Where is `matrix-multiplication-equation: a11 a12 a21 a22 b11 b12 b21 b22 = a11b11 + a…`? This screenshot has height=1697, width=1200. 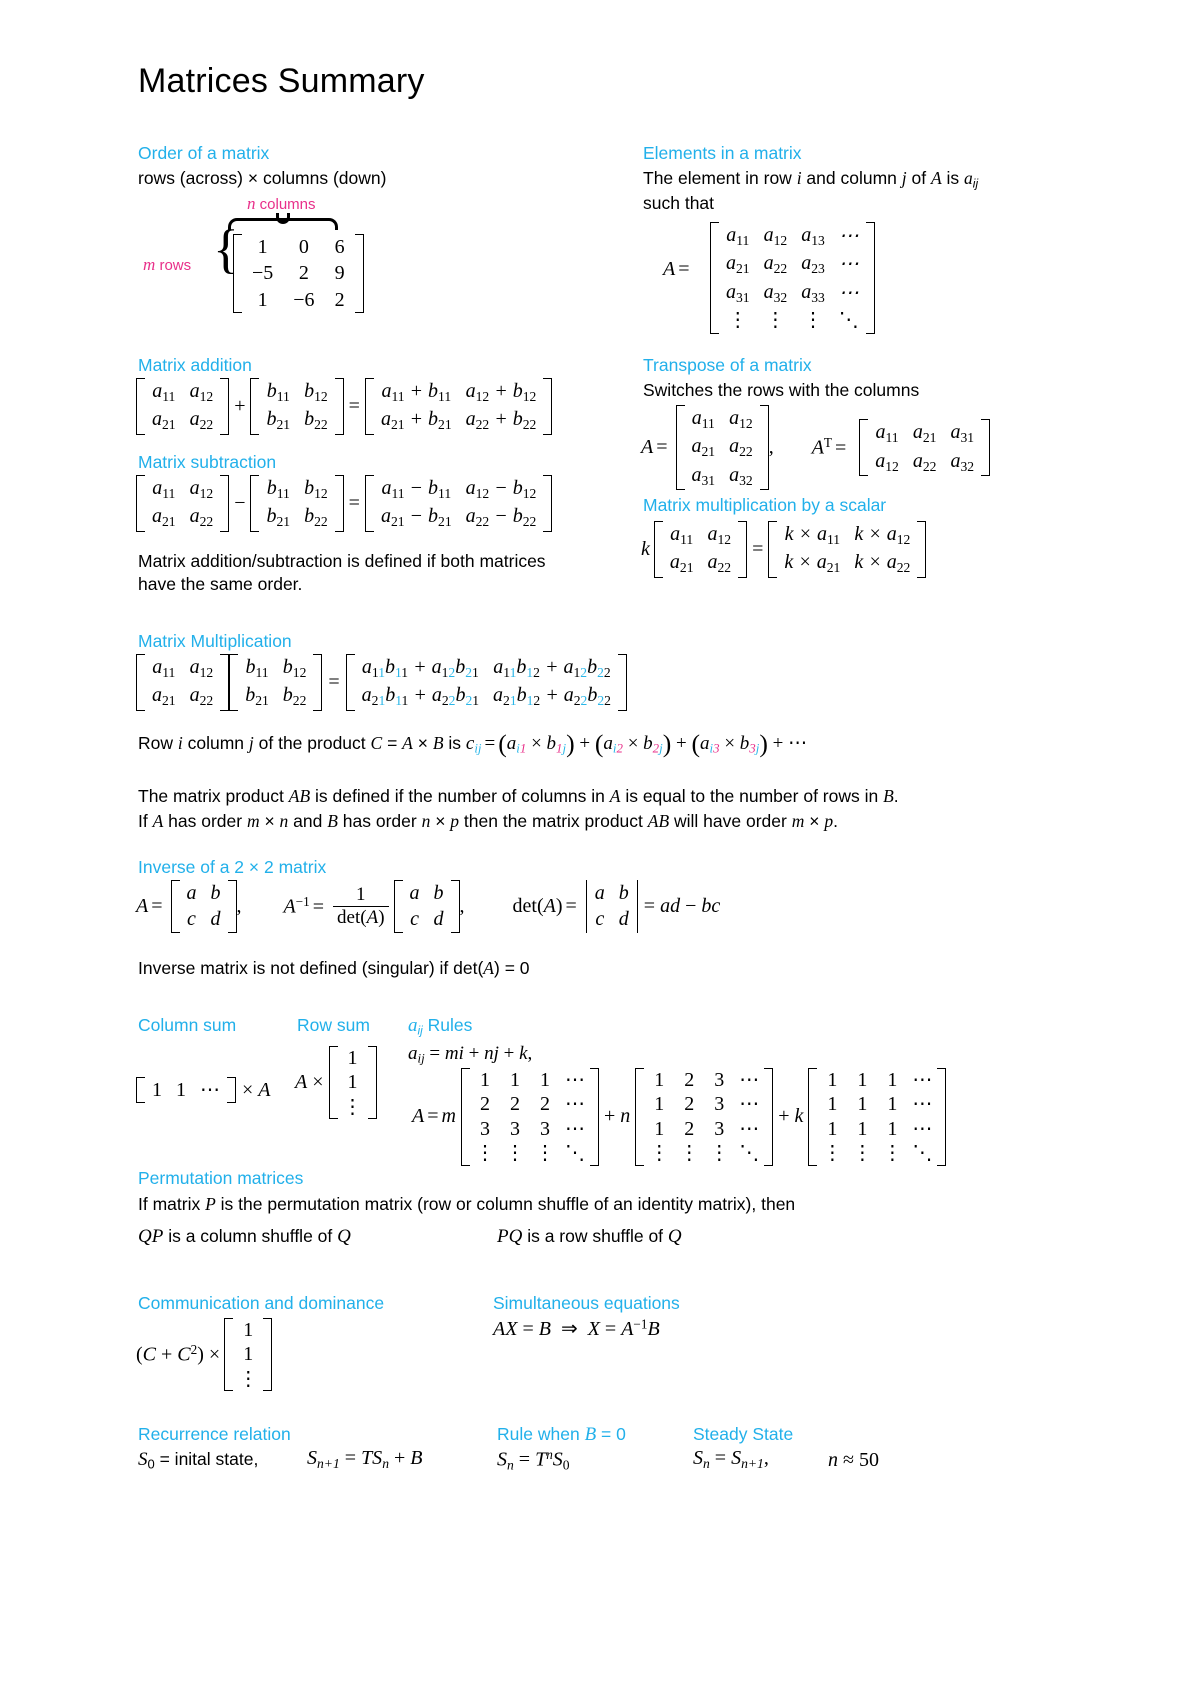
matrix-multiplication-equation: a11 a12 a21 a22 b11 b12 b21 b22 = a11b11 + a… is located at coordinates (381, 682).